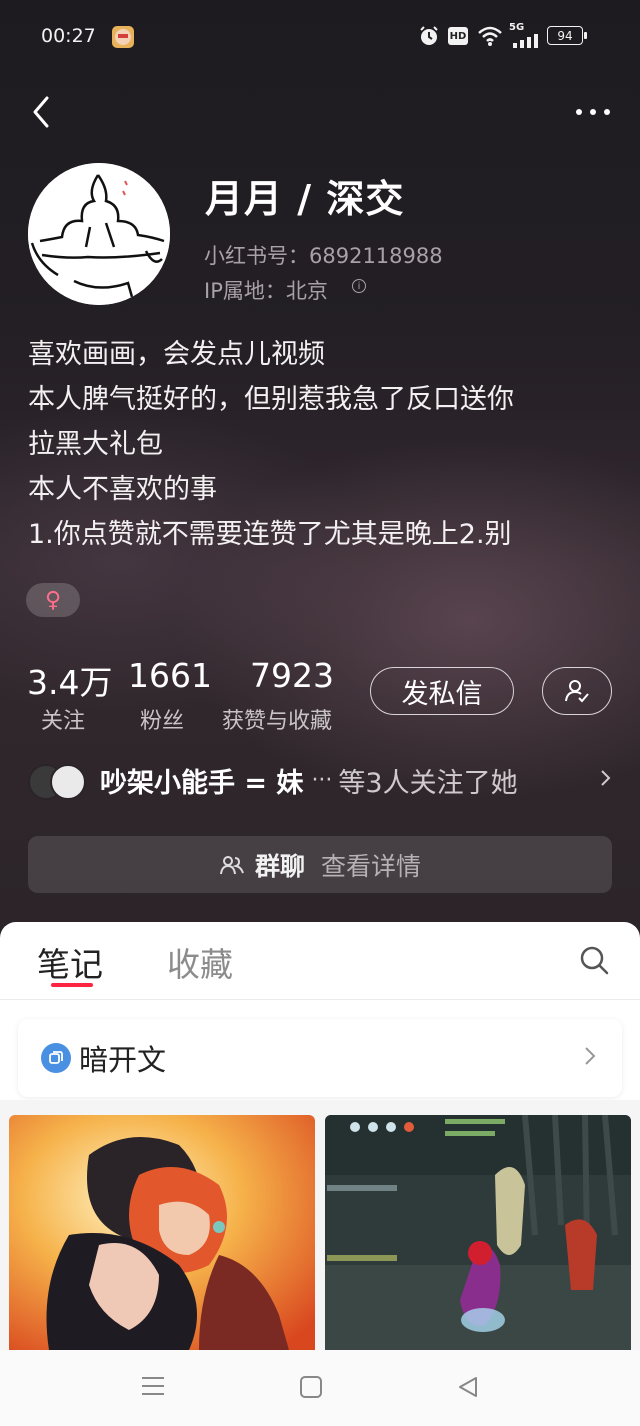 The width and height of the screenshot is (640, 1426). I want to click on hd-icon: HD, so click(458, 36).